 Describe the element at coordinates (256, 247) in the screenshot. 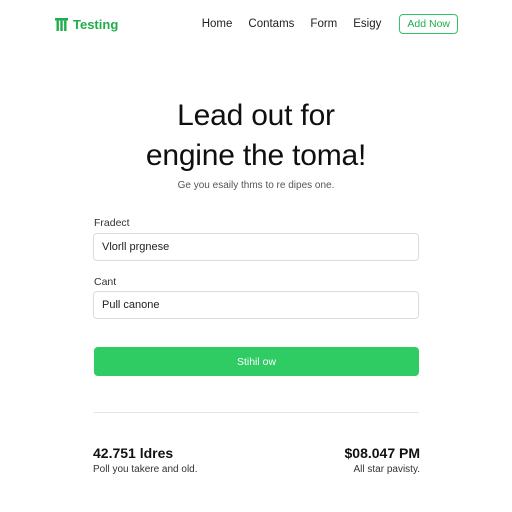

I see `fradect-input` at that location.